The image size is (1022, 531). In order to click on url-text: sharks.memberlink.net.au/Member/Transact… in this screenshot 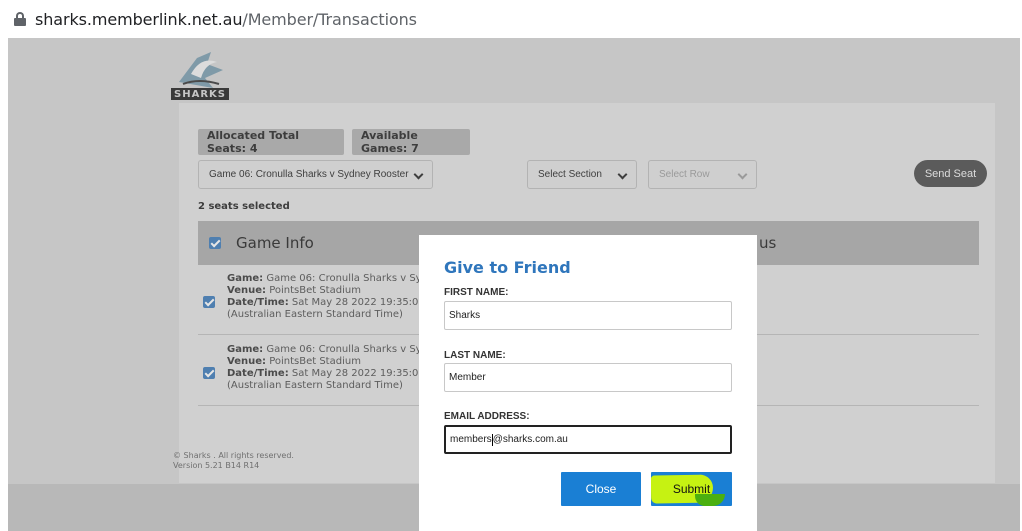, I will do `click(226, 19)`.